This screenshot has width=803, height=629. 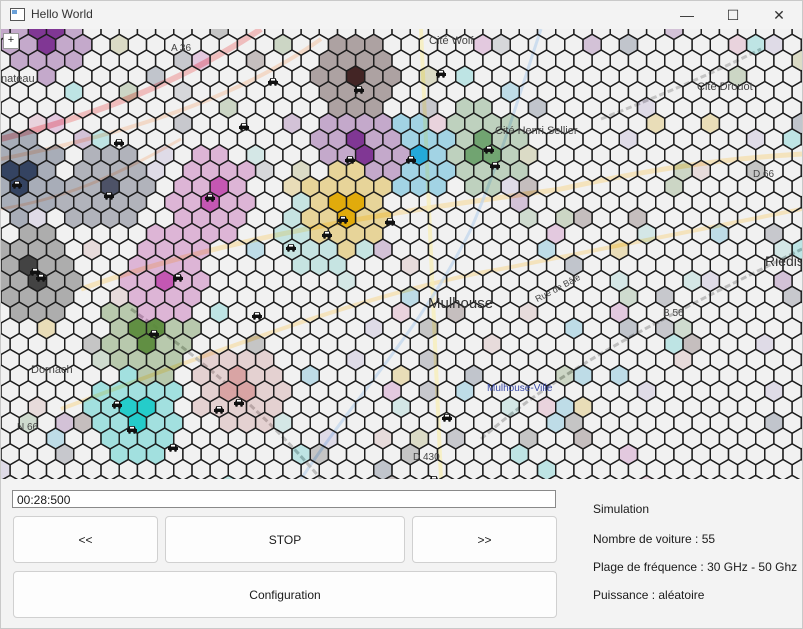 I want to click on close-button: ✕, so click(x=779, y=15).